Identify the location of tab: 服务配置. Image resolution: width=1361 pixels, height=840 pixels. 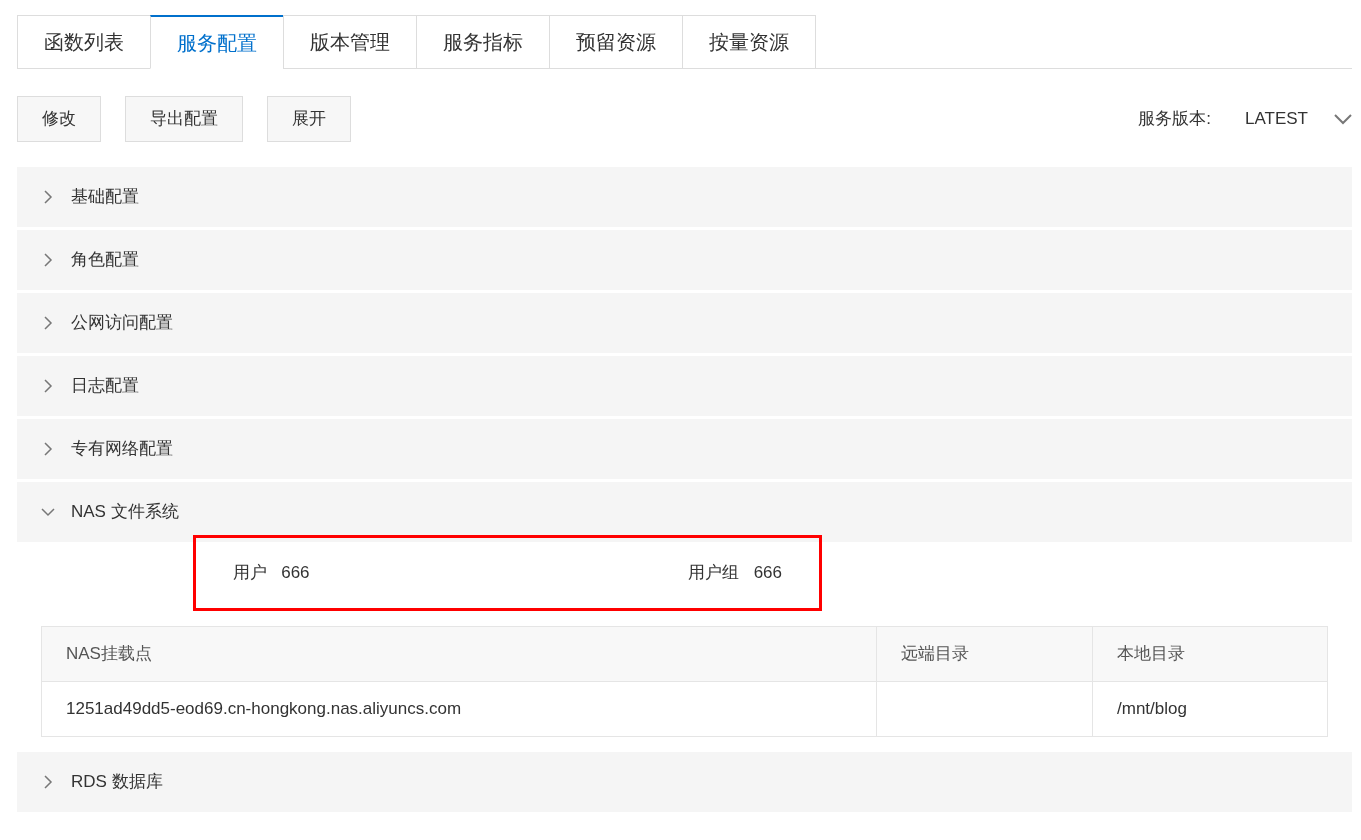
(217, 42).